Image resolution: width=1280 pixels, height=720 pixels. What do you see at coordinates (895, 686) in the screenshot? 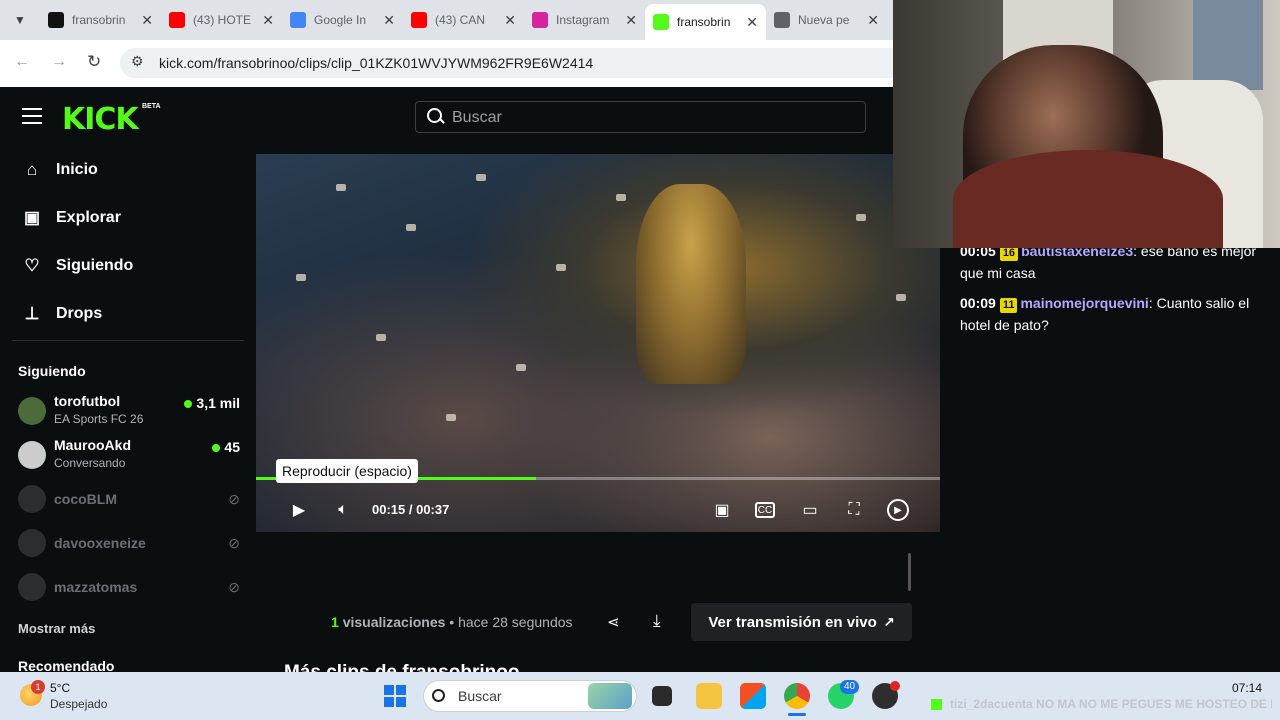
I see `recording-dot-icon` at bounding box center [895, 686].